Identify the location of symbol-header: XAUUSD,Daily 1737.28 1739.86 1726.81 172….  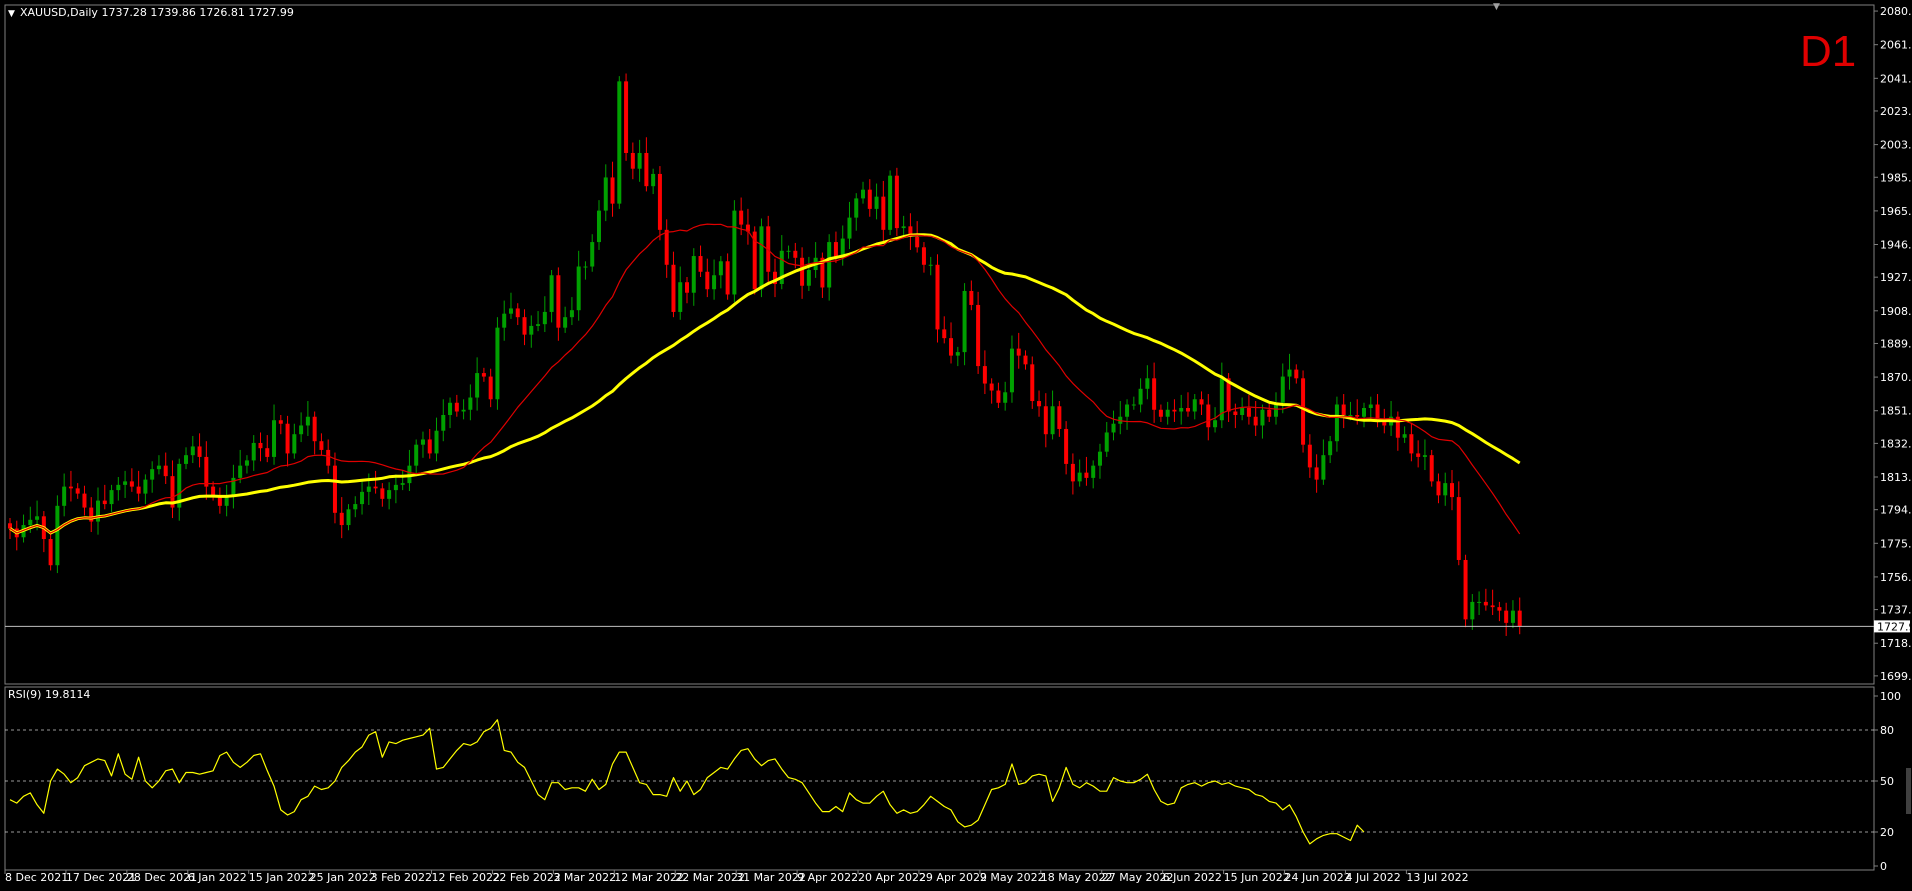
(157, 12).